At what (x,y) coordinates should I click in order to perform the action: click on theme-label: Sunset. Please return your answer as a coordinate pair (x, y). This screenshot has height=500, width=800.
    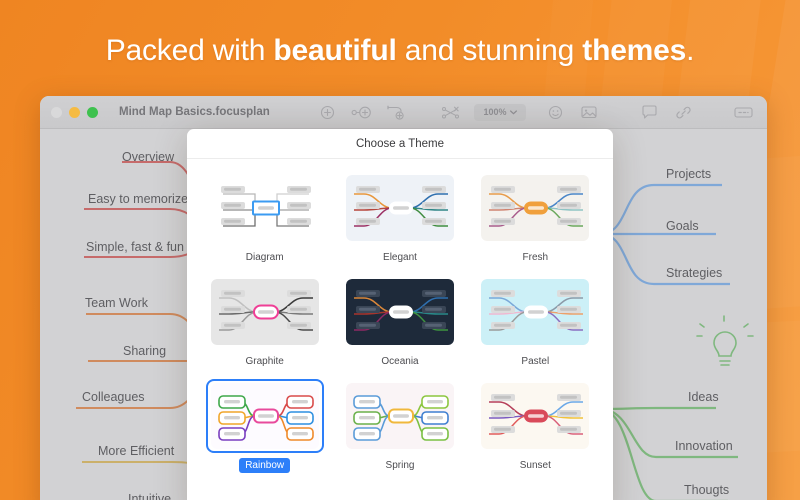
    Looking at the image, I should click on (535, 465).